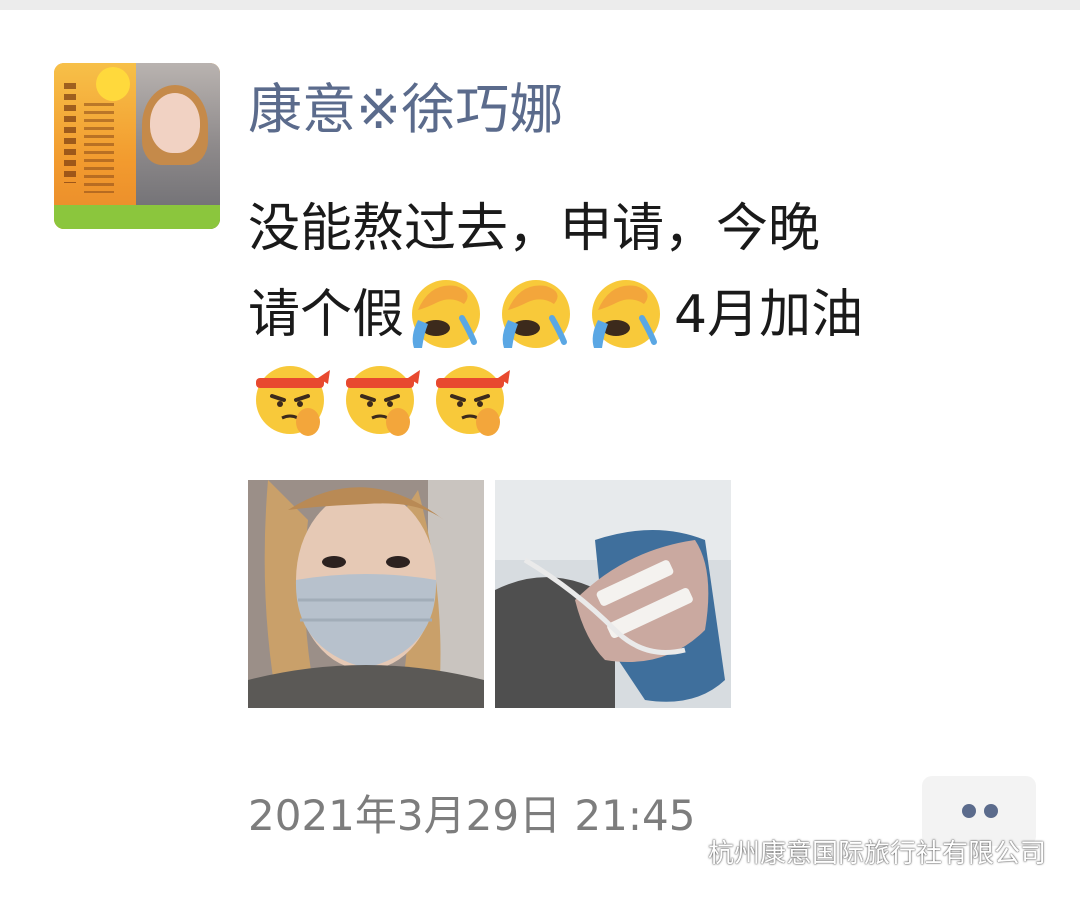 The height and width of the screenshot is (902, 1080). What do you see at coordinates (540, 5) in the screenshot?
I see `top-strip` at bounding box center [540, 5].